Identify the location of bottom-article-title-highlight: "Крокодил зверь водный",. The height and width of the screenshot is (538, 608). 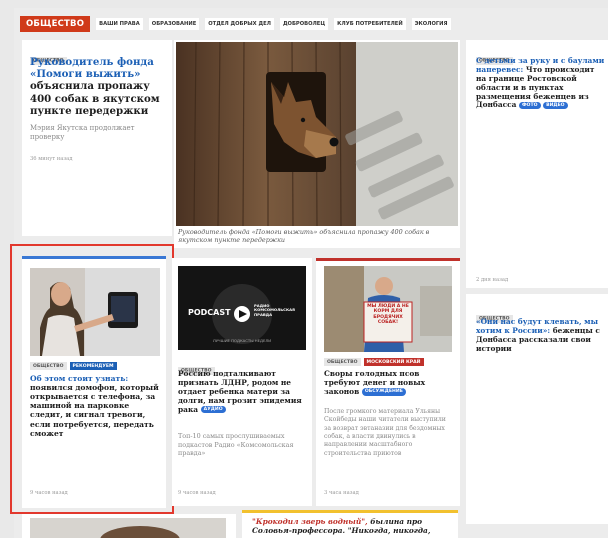
(310, 521).